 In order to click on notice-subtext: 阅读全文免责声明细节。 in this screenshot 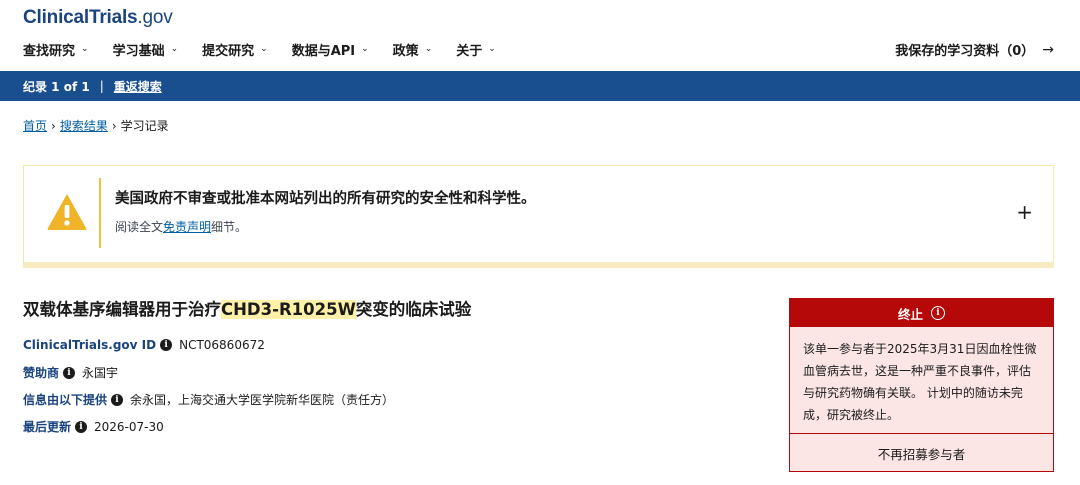, I will do `click(181, 226)`.